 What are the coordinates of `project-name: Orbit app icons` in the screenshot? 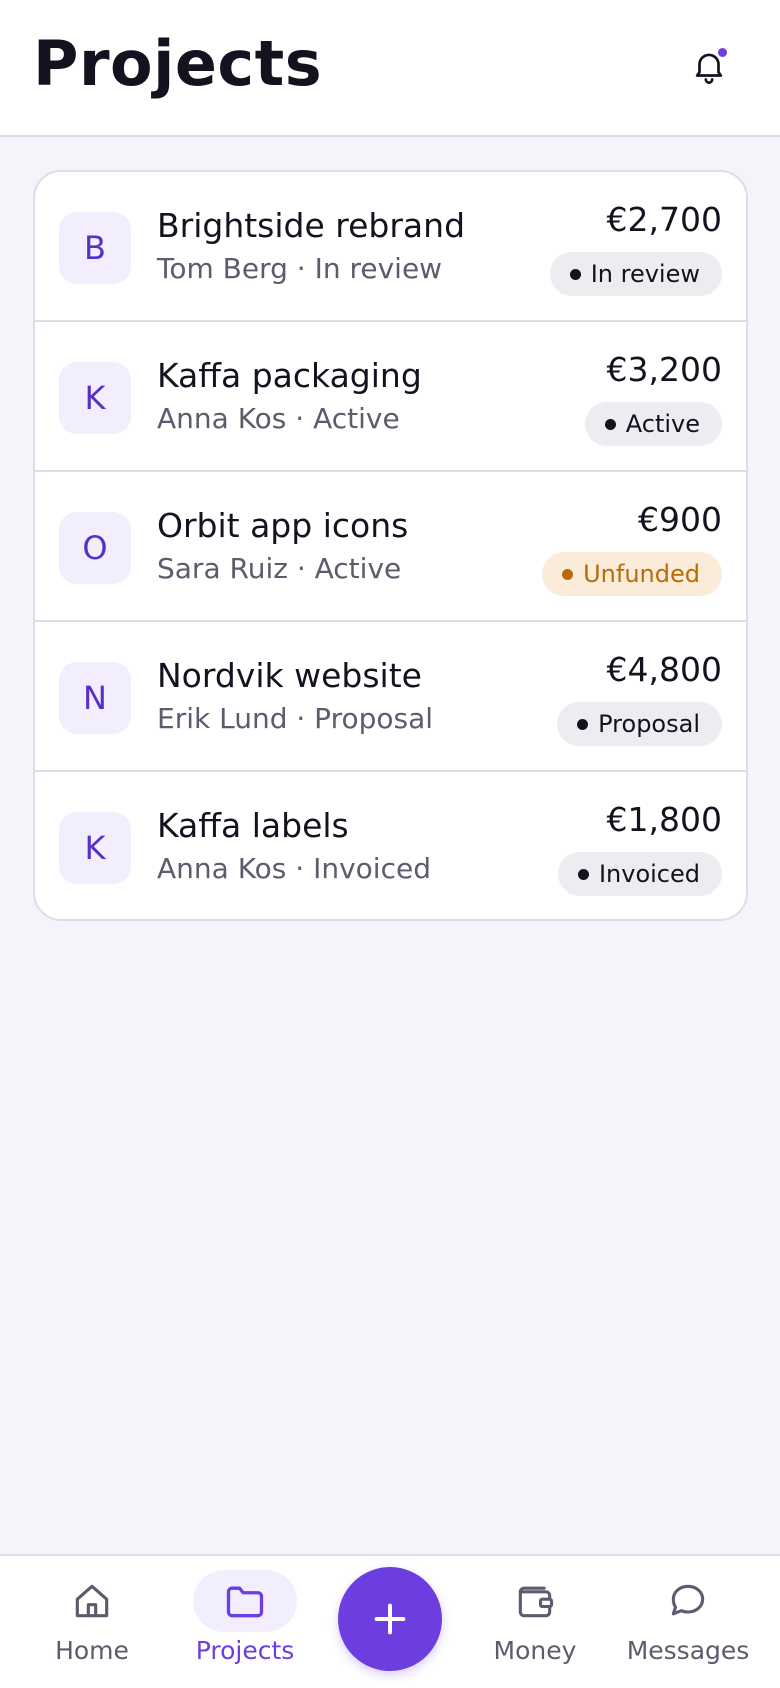 It's located at (283, 525).